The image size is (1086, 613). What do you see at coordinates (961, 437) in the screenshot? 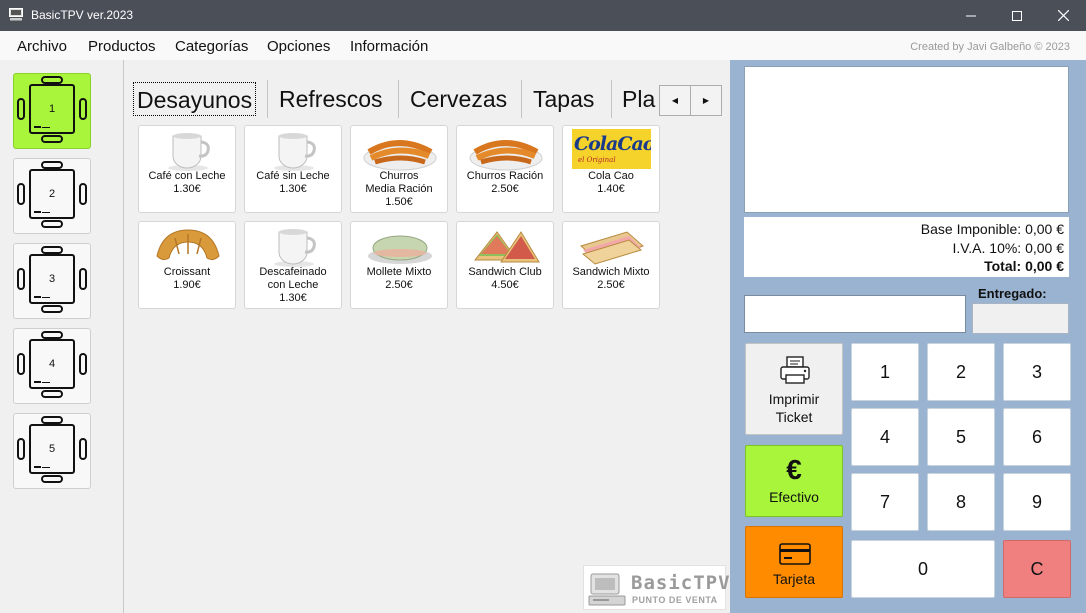
I see `key-5: 5` at bounding box center [961, 437].